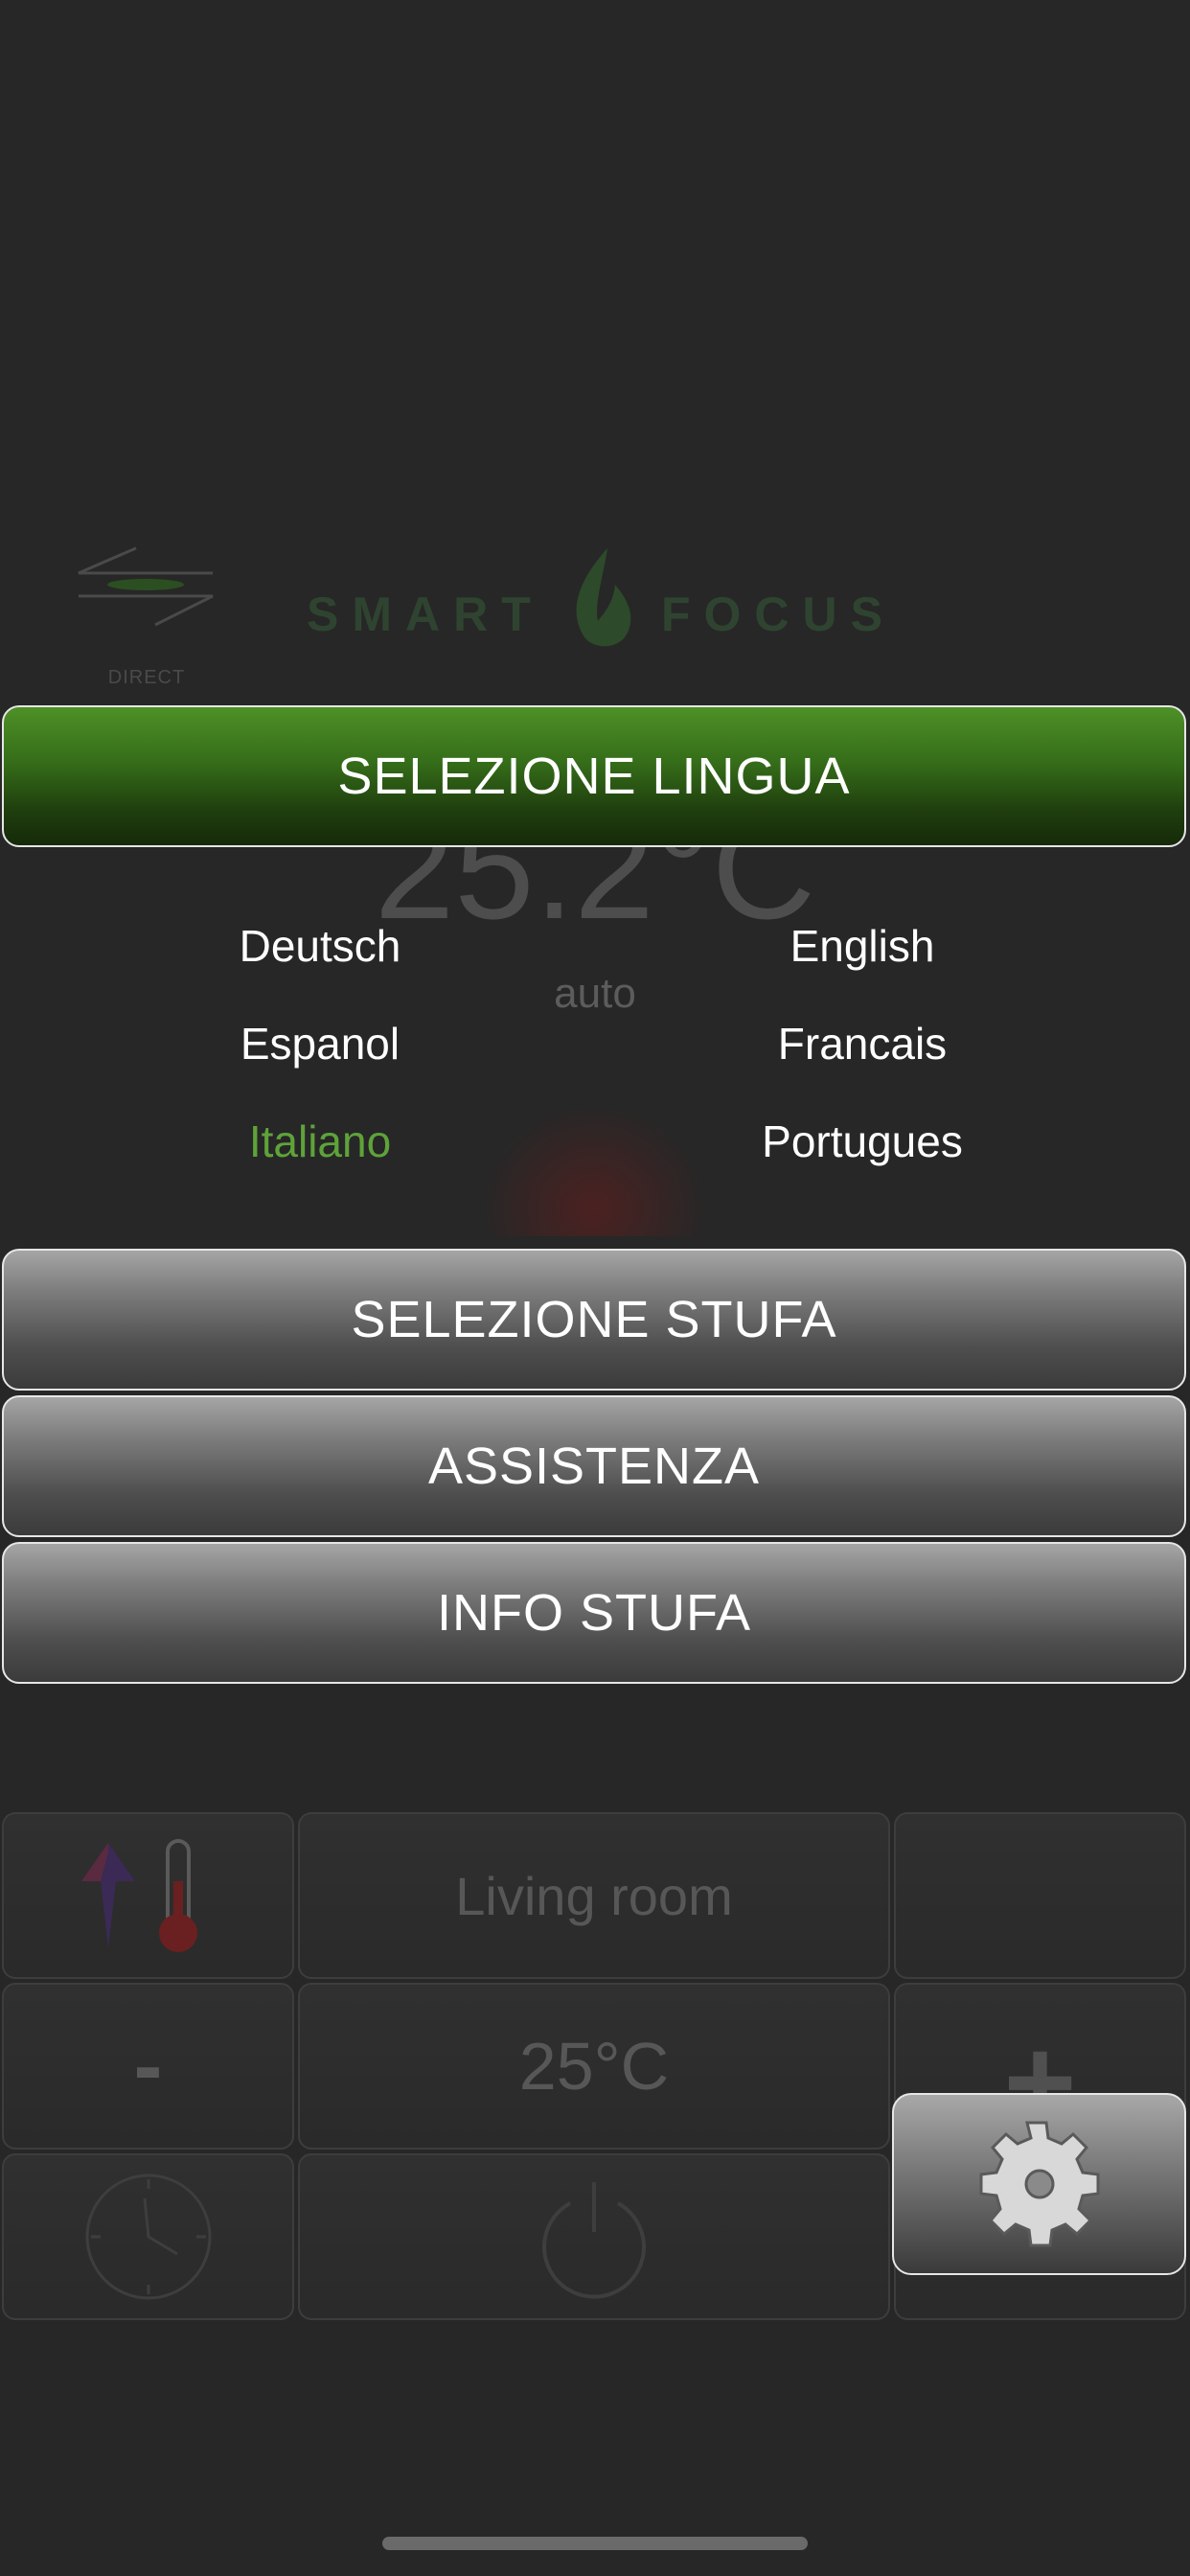  I want to click on empty-cell, so click(1040, 1895).